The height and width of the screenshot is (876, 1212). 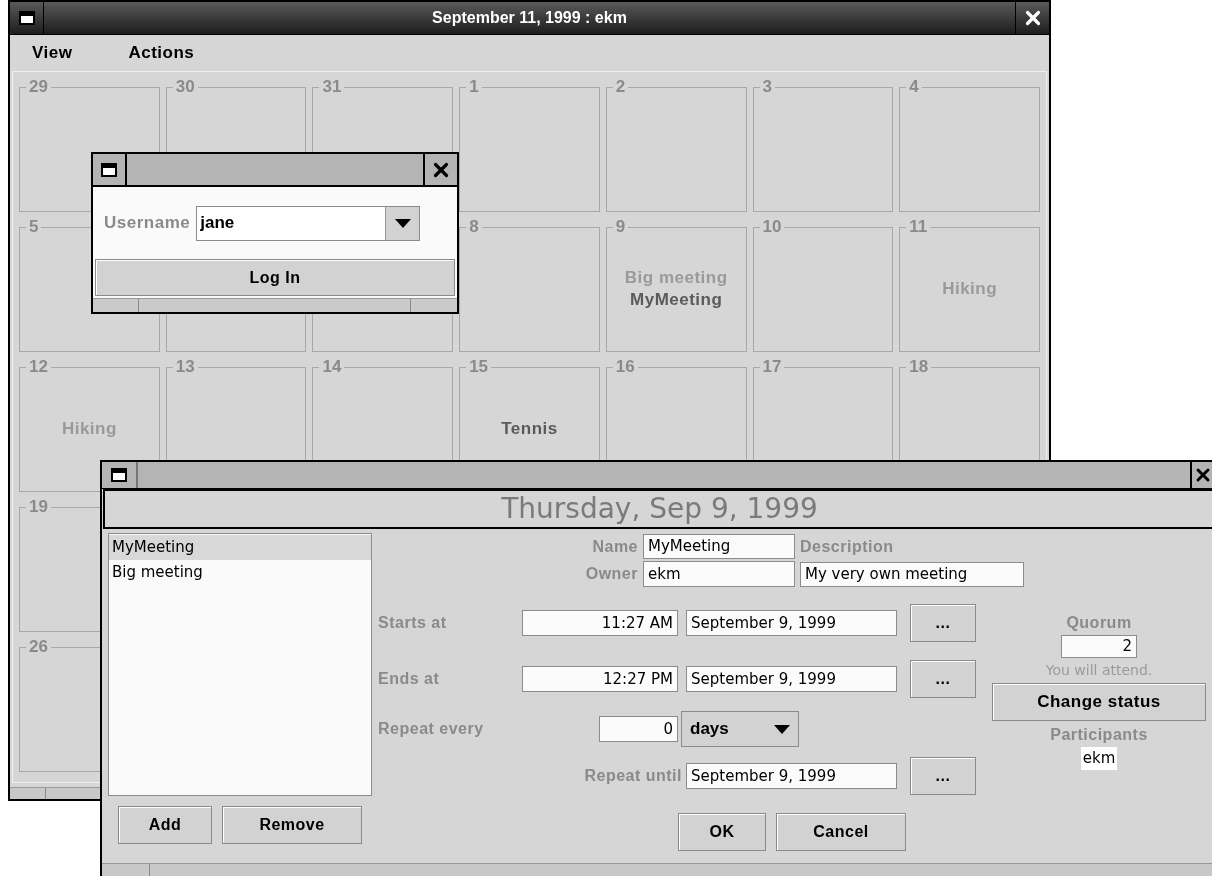 What do you see at coordinates (529, 428) in the screenshot?
I see `event-title: Tennis` at bounding box center [529, 428].